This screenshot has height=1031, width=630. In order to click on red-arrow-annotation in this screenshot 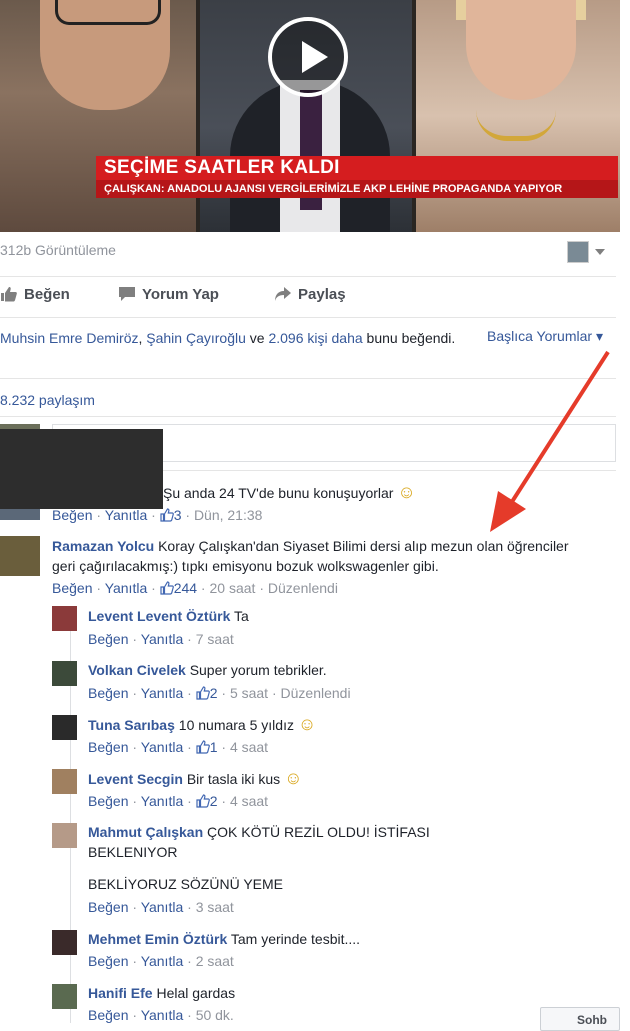, I will do `click(550, 441)`.